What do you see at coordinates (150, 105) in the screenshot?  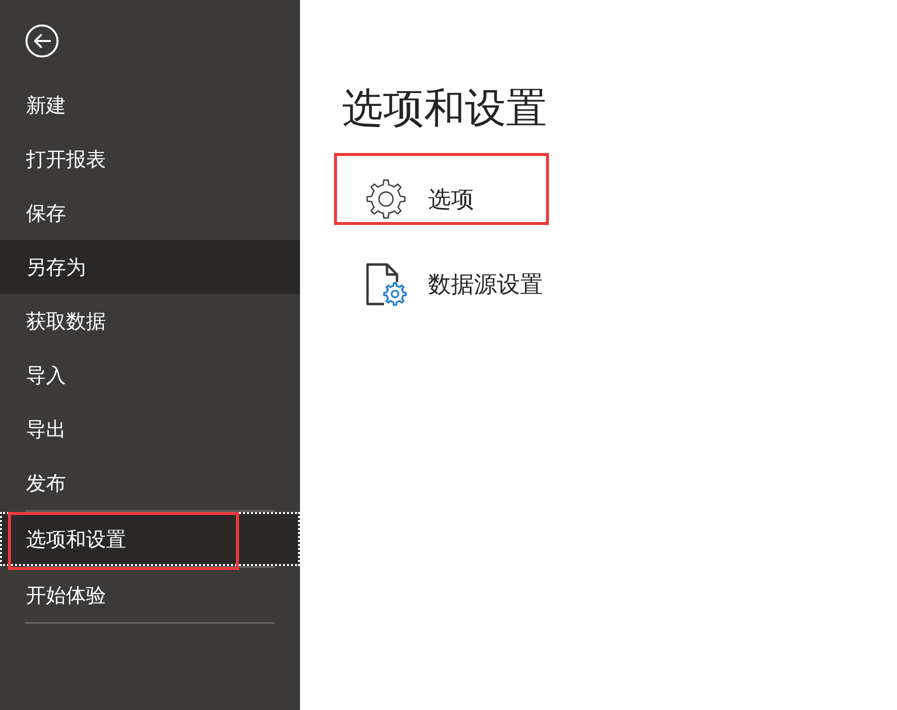 I see `menu-item: 新建` at bounding box center [150, 105].